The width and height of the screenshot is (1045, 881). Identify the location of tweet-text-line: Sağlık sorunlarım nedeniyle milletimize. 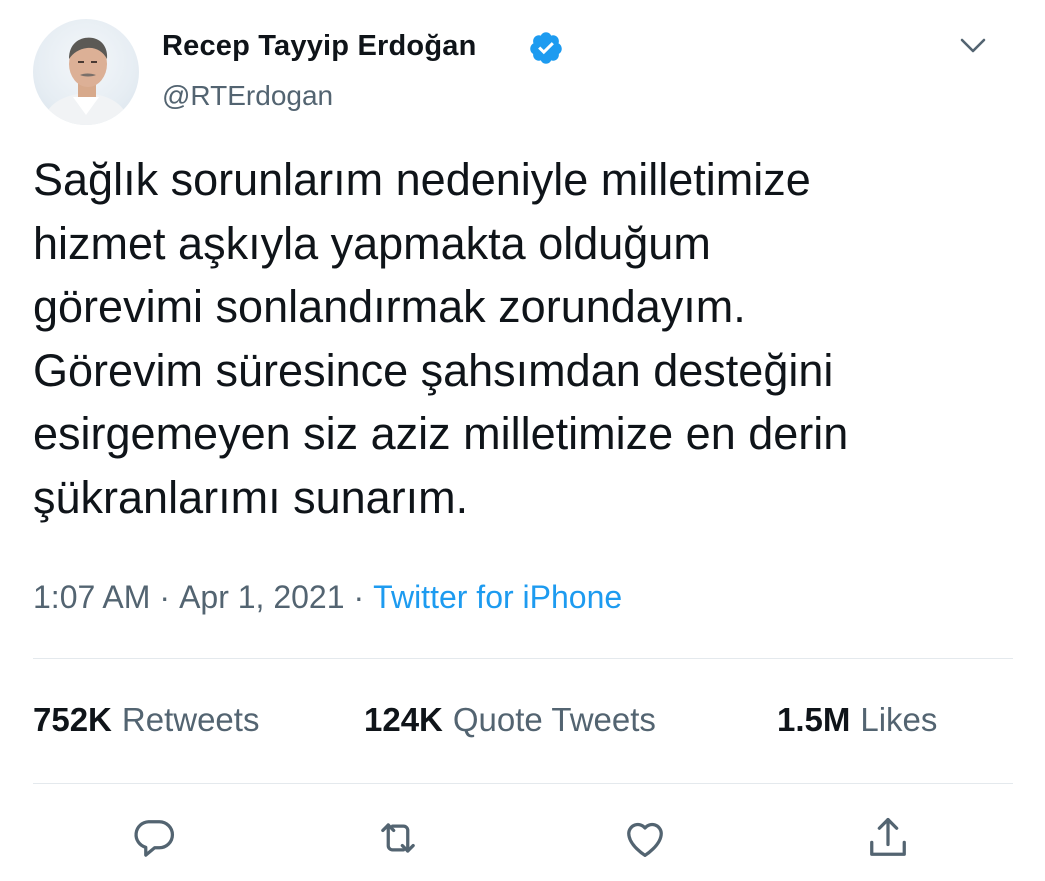
(422, 179).